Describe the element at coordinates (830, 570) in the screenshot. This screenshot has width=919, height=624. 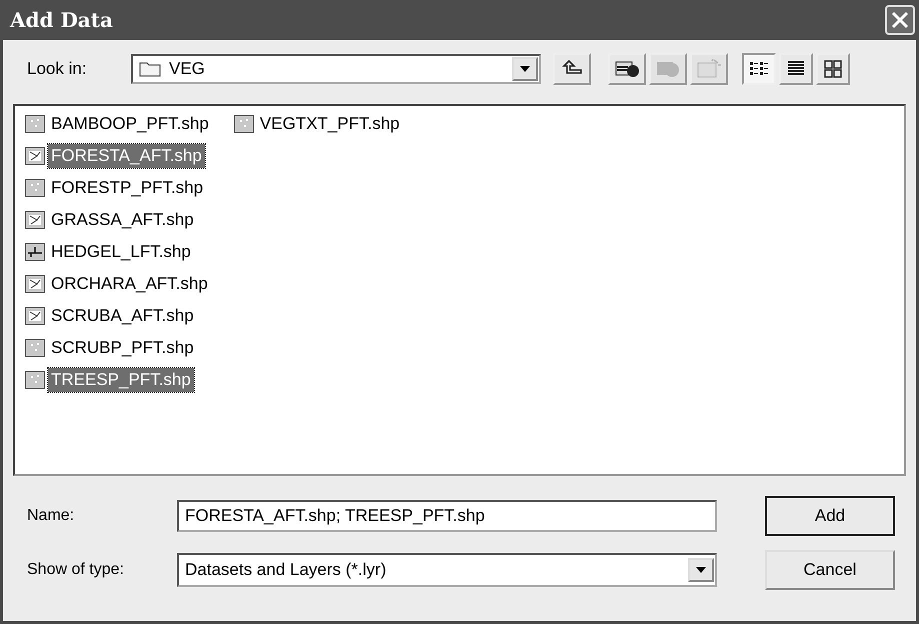
I see `cancel-button: Cancel` at that location.